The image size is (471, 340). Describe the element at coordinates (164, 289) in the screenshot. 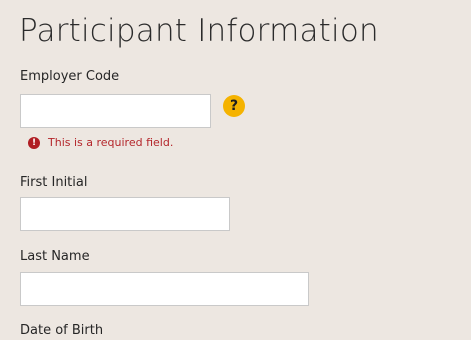

I see `last-name-input` at that location.